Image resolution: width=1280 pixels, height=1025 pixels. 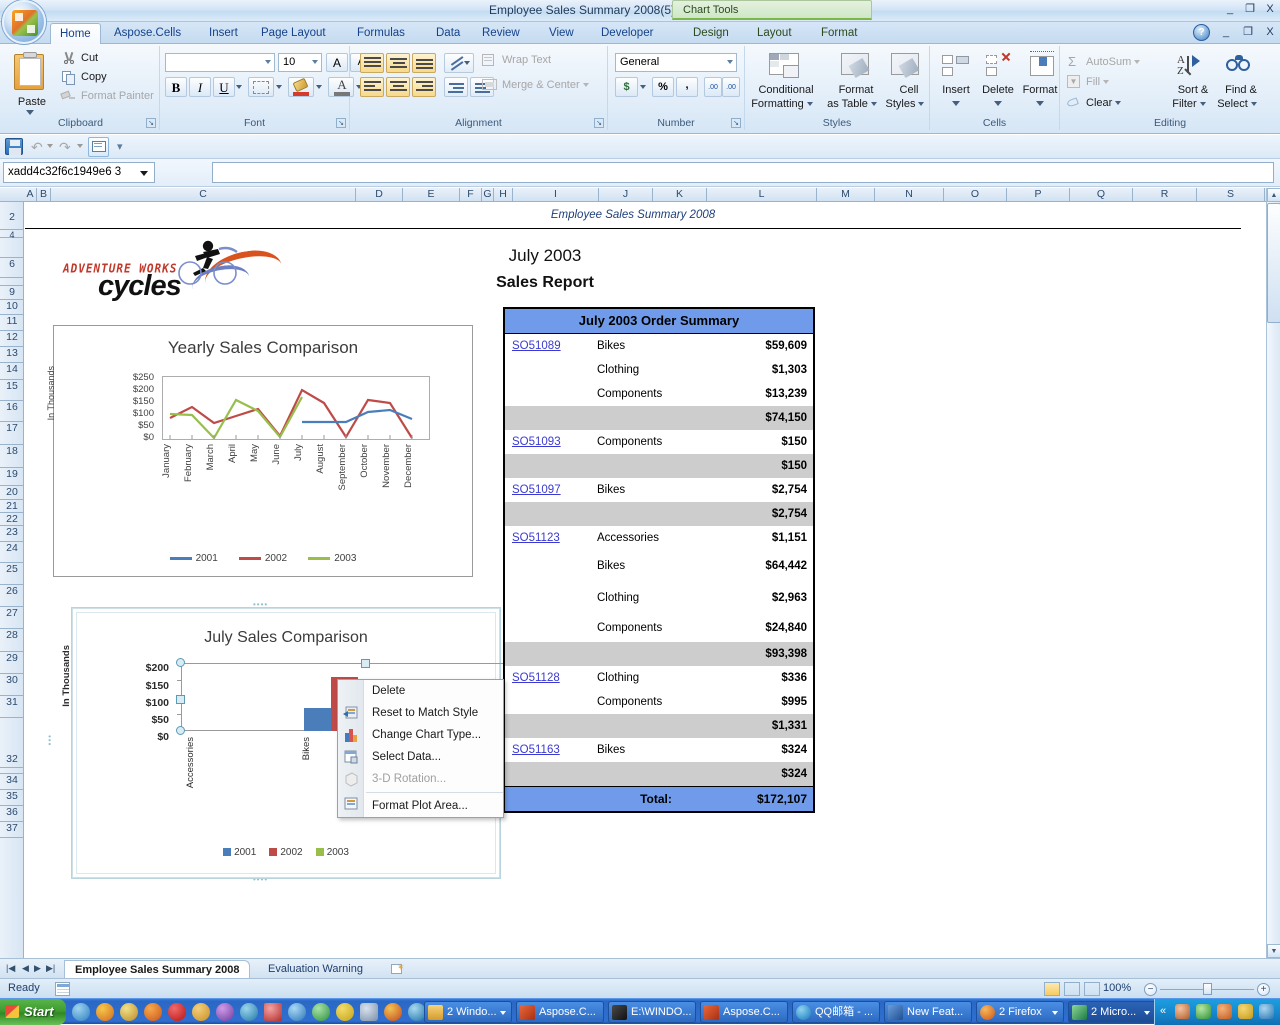 I want to click on table-row: SO51089 Bikes $59,609, so click(x=659, y=346).